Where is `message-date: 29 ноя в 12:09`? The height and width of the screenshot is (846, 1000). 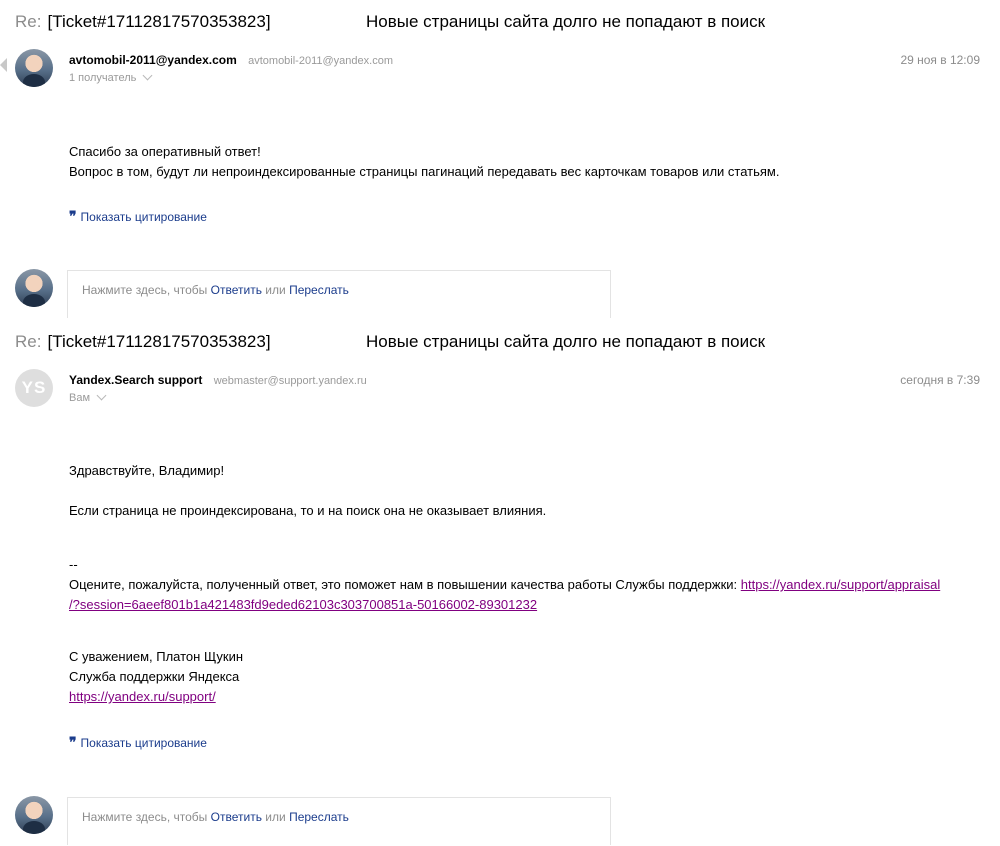 message-date: 29 ноя в 12:09 is located at coordinates (940, 60).